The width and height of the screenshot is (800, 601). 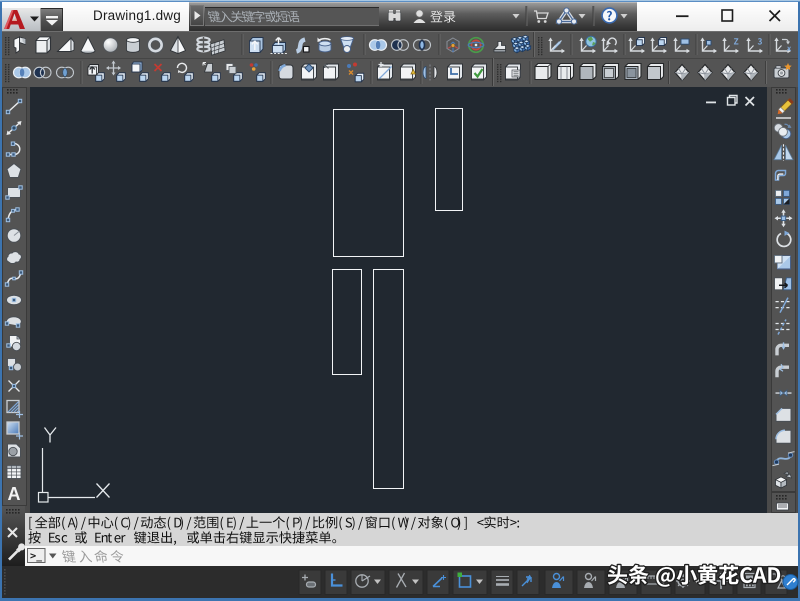 What do you see at coordinates (14, 494) in the screenshot?
I see `svg-text: A` at bounding box center [14, 494].